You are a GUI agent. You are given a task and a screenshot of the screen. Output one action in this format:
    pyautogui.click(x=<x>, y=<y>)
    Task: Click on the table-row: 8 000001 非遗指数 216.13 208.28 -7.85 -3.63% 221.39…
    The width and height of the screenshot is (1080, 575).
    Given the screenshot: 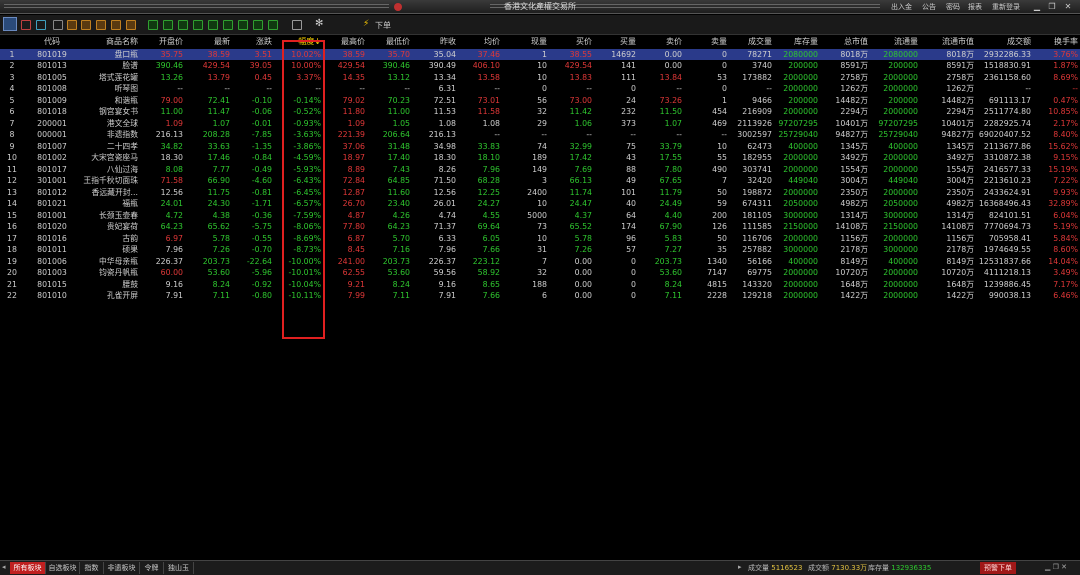 What is the action you would take?
    pyautogui.click(x=540, y=135)
    